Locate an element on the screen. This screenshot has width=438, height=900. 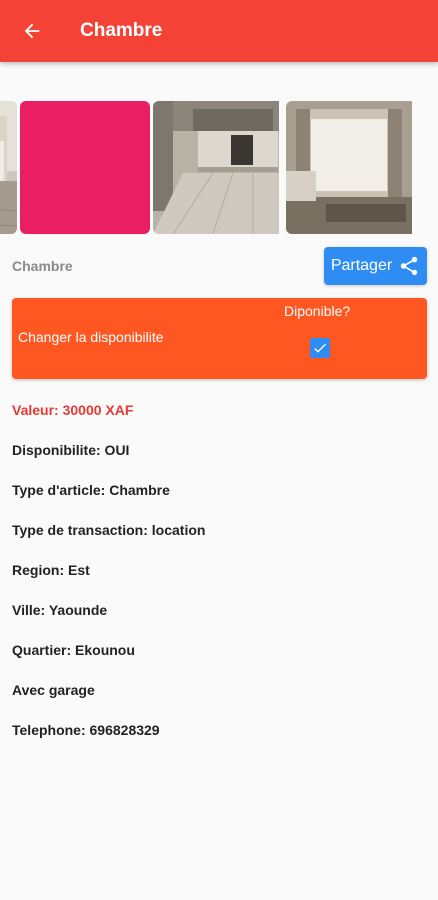
detail-region: Region: Est is located at coordinates (51, 570).